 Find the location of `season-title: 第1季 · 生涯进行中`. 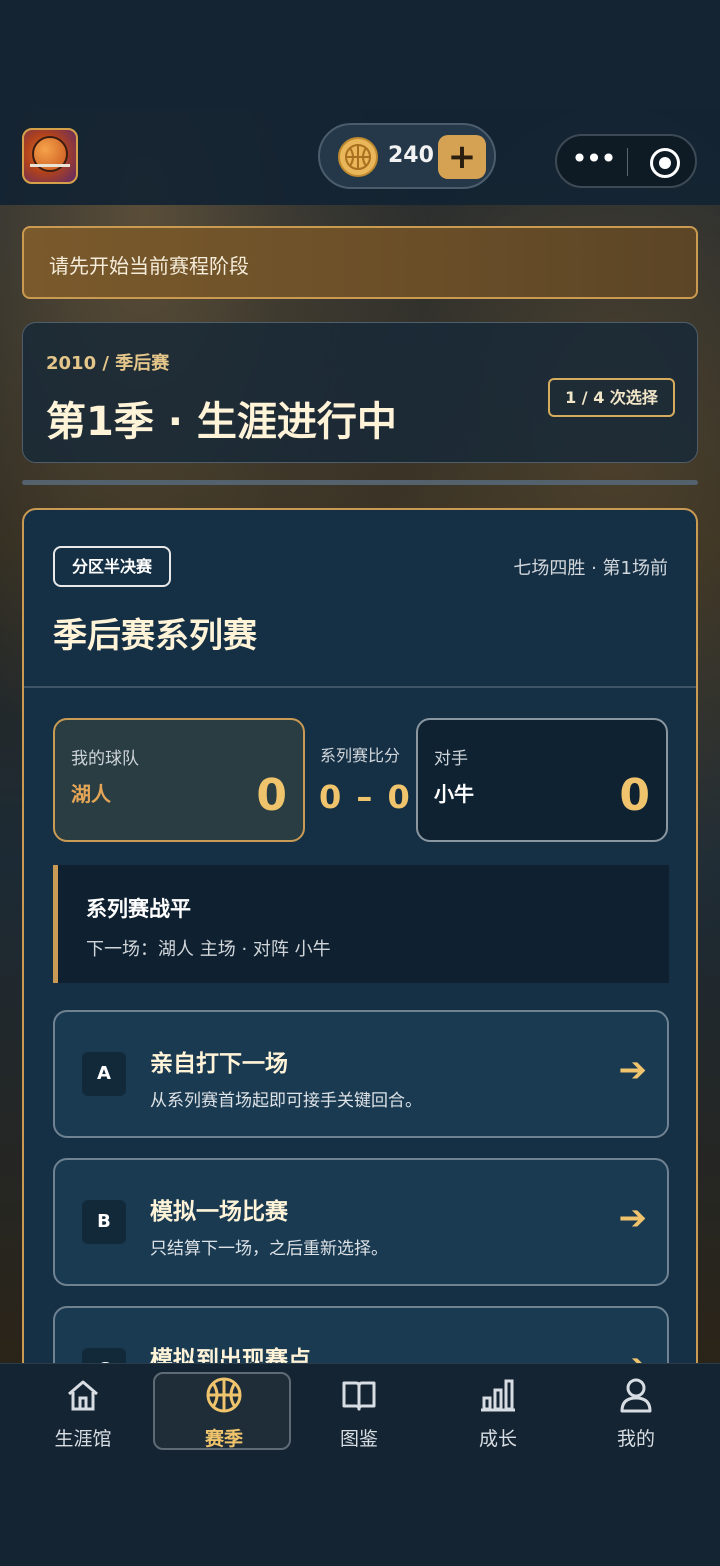

season-title: 第1季 · 生涯进行中 is located at coordinates (221, 422).